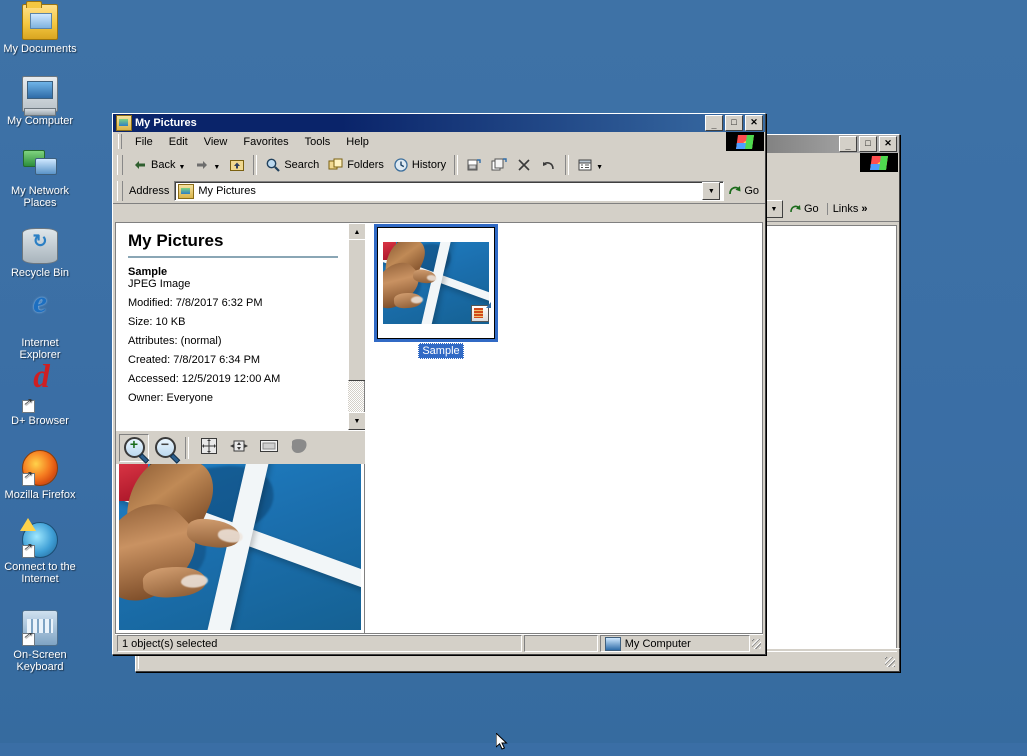  I want to click on delete-icon, so click(524, 165).